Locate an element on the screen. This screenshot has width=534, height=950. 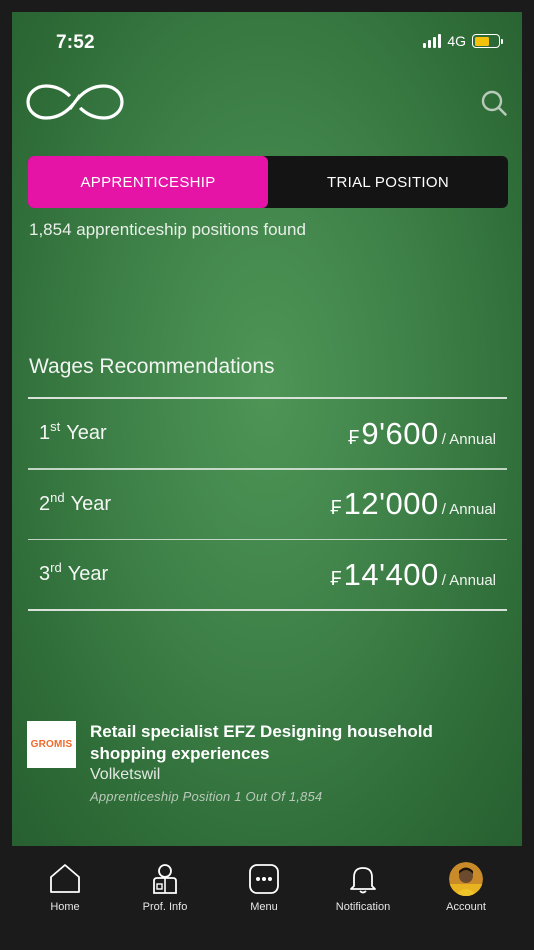
wage-value: 12'000 is located at coordinates (391, 503).